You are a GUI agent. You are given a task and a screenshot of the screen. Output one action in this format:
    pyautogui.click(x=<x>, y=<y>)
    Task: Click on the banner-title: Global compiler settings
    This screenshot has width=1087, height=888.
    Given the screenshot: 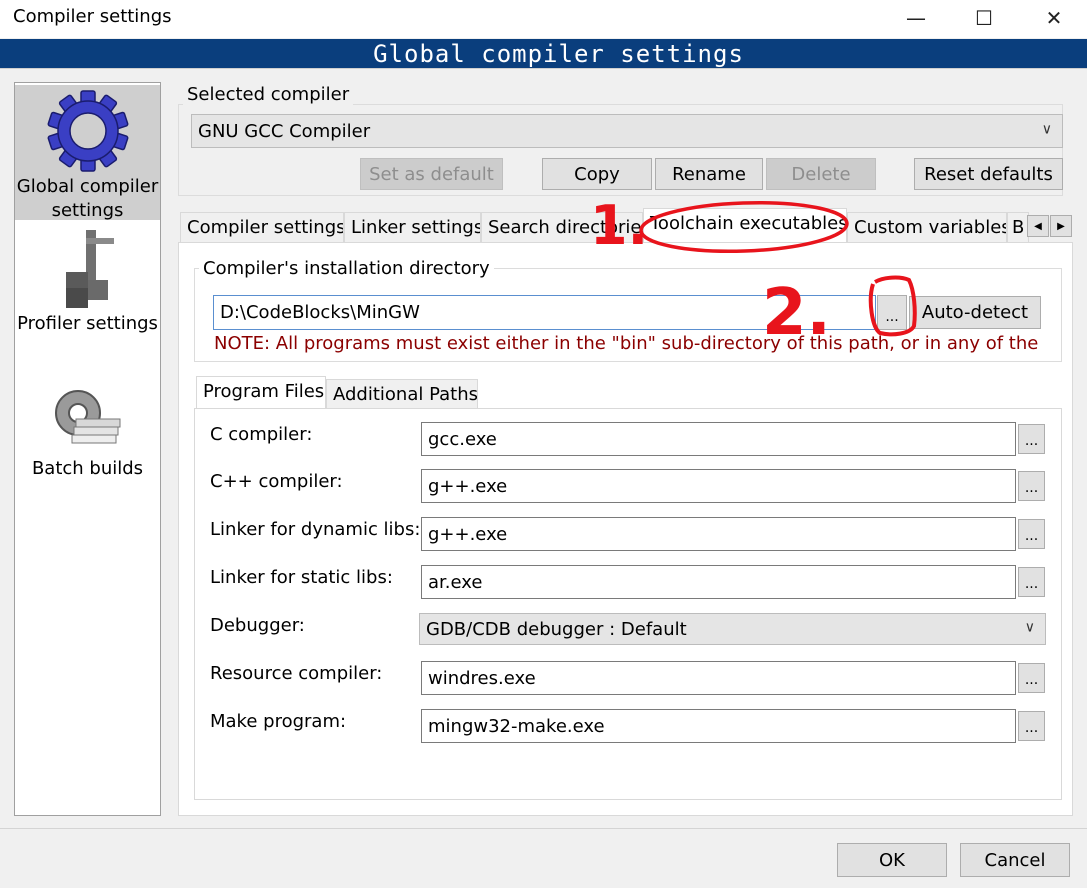 What is the action you would take?
    pyautogui.click(x=558, y=53)
    